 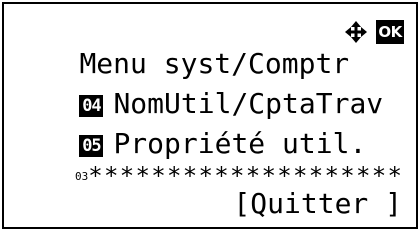 I want to click on ok-key-icon: OK, so click(x=390, y=32).